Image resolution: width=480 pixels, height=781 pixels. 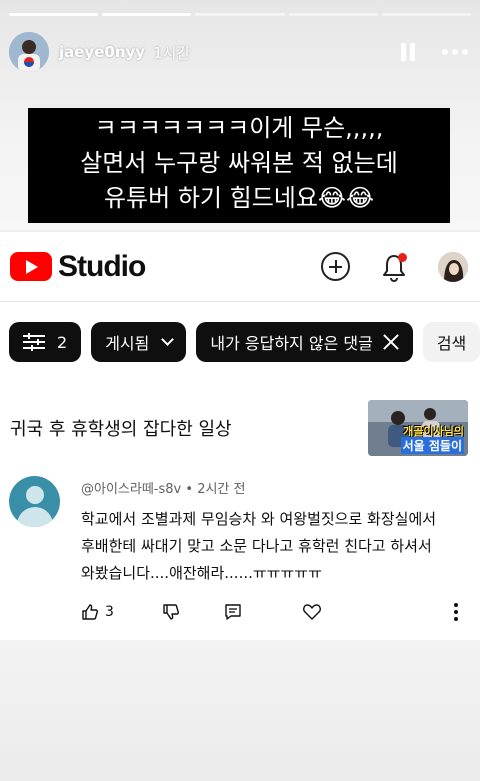 What do you see at coordinates (121, 428) in the screenshot?
I see `video-title: 귀국 후 휴학생의 잡다한 일상` at bounding box center [121, 428].